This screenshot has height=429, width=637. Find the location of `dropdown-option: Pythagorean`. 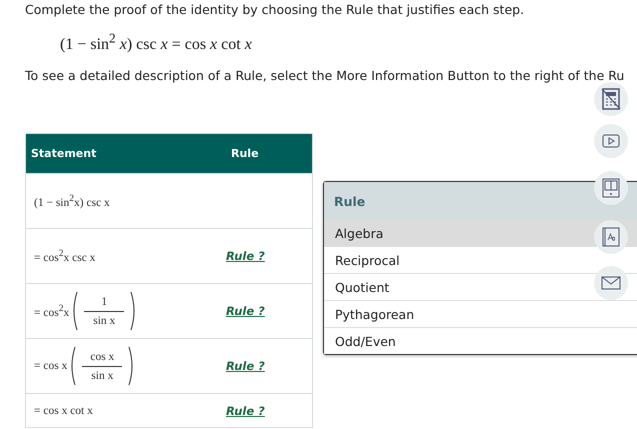

dropdown-option: Pythagorean is located at coordinates (480, 313).